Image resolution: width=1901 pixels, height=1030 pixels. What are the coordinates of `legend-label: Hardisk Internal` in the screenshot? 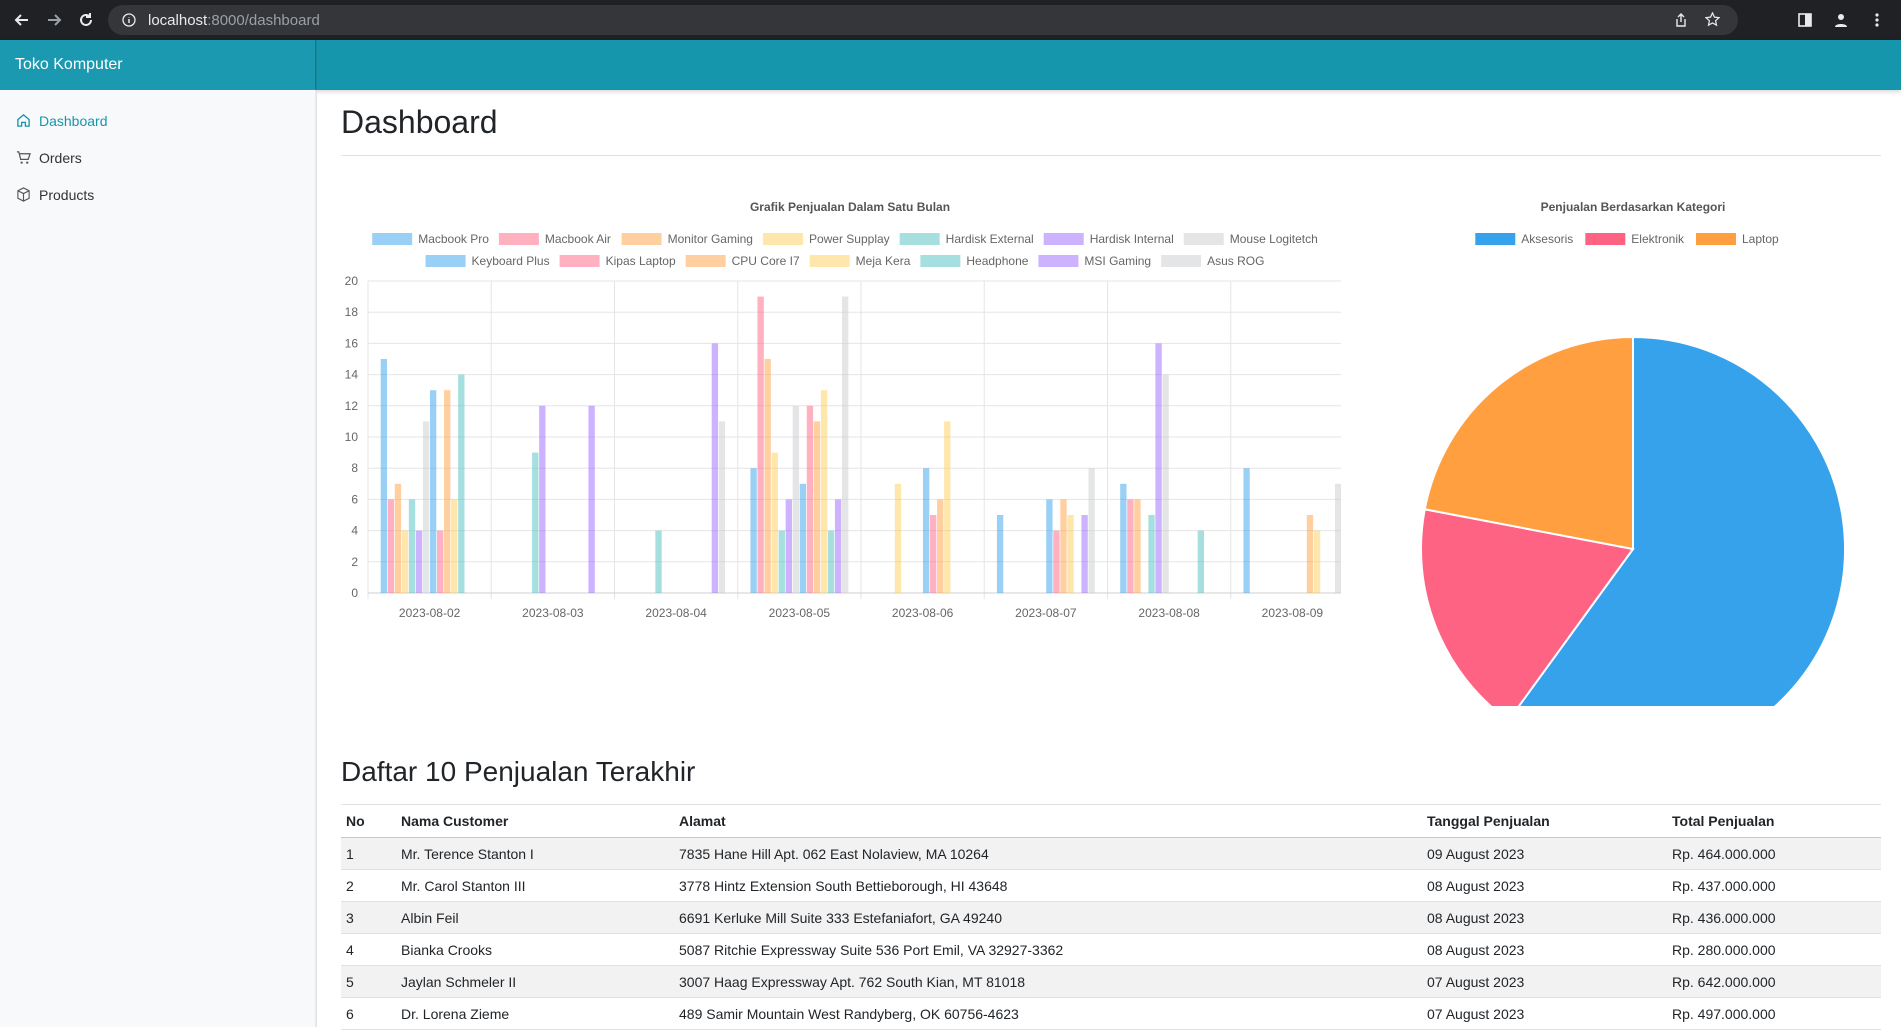 It's located at (1132, 239).